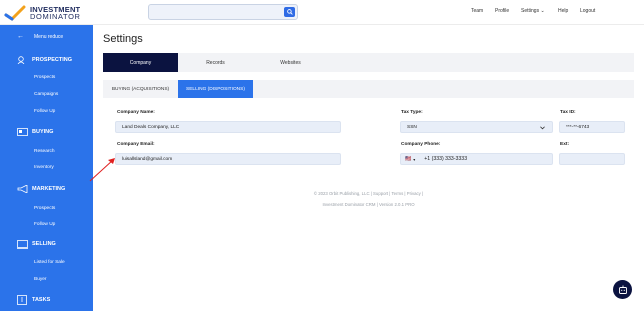  I want to click on sidebar-section-label: SELLING, so click(44, 244).